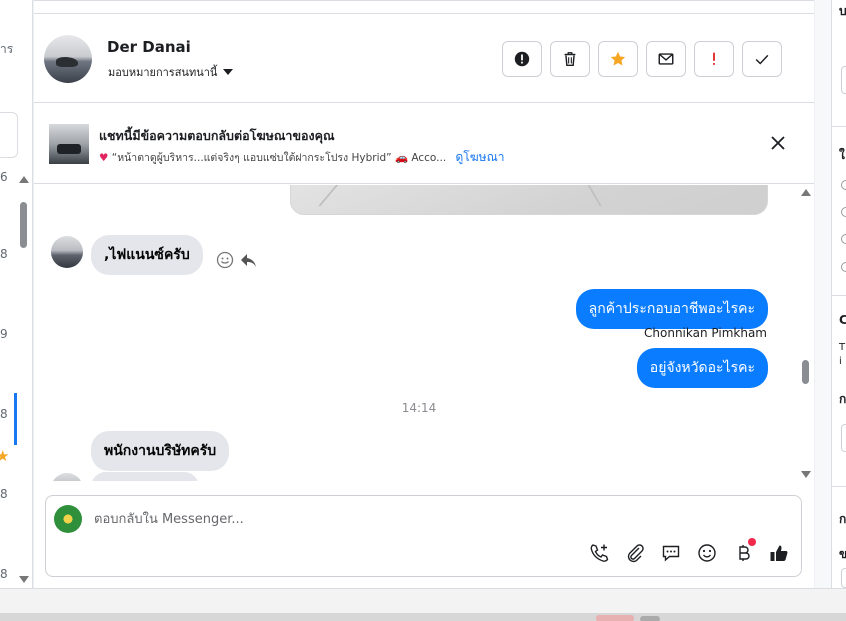  I want to click on call-button, so click(599, 553).